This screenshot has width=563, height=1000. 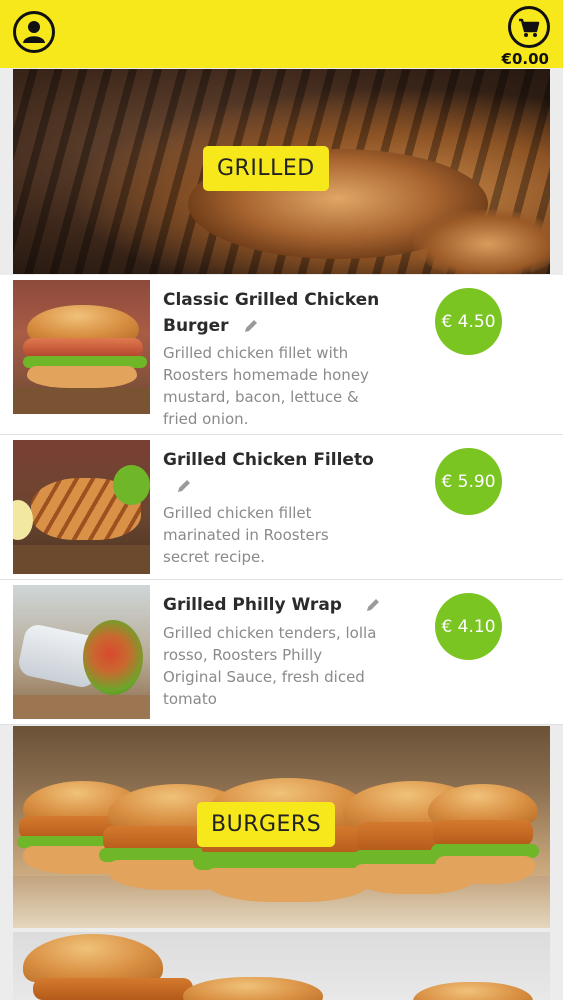 I want to click on item-name: Grilled Philly Wrap, so click(x=278, y=605).